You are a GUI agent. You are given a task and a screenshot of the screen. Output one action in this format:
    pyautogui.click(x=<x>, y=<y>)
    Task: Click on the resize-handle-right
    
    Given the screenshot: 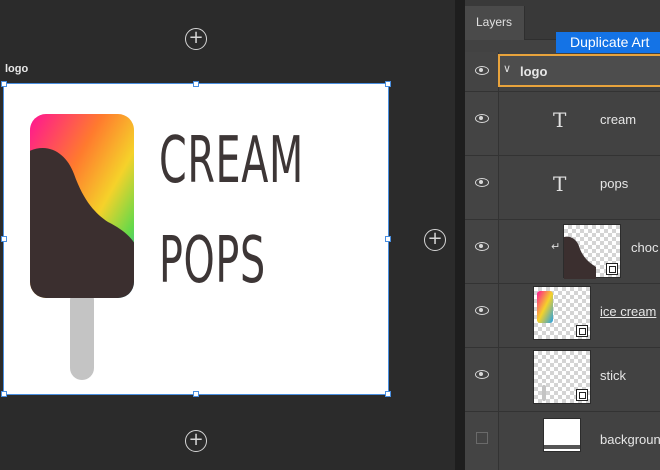 What is the action you would take?
    pyautogui.click(x=388, y=239)
    